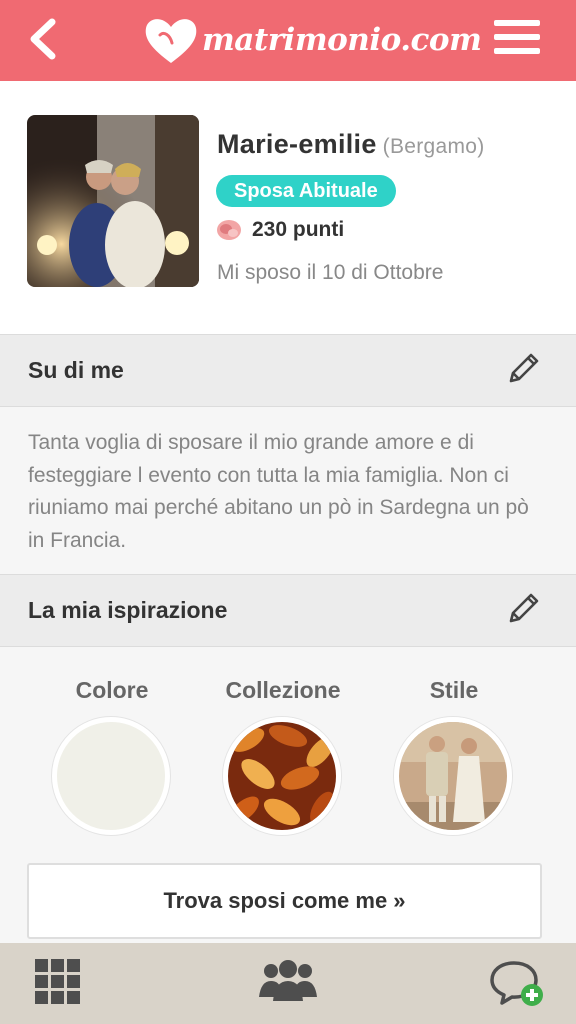 The image size is (576, 1024). What do you see at coordinates (284, 901) in the screenshot?
I see `find-similar-couples-button: Trova sposi come me »` at bounding box center [284, 901].